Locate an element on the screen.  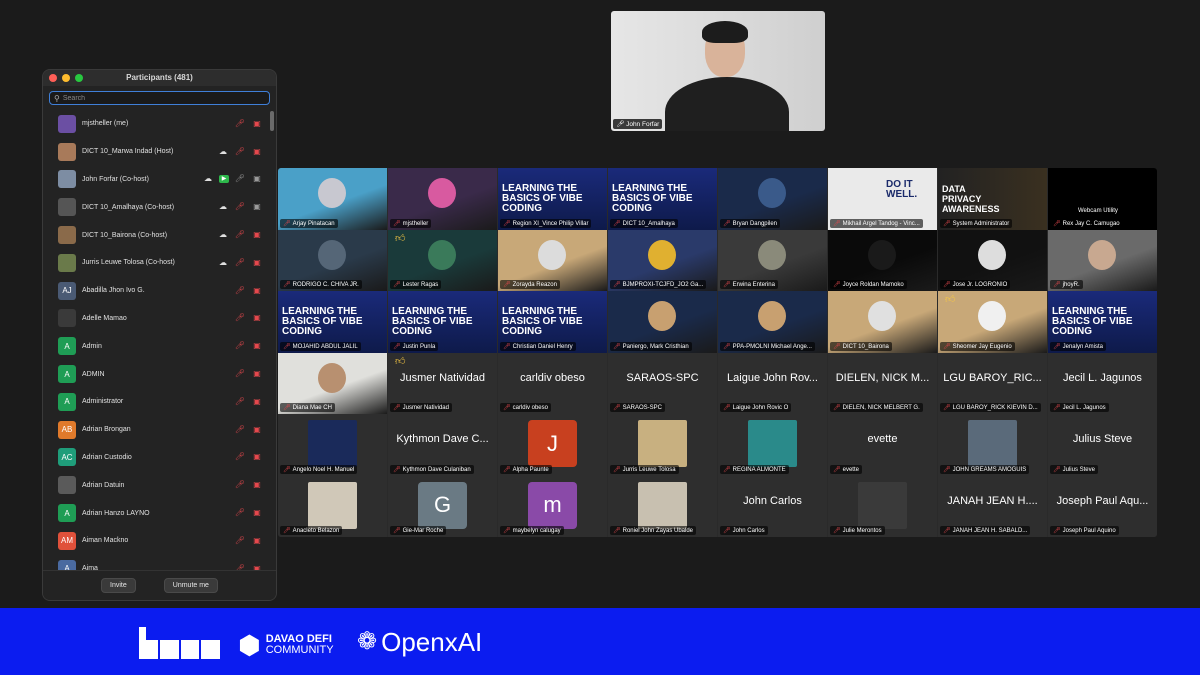
participant-row: A Admin 🎤︎ ▣ is located at coordinates (156, 346).